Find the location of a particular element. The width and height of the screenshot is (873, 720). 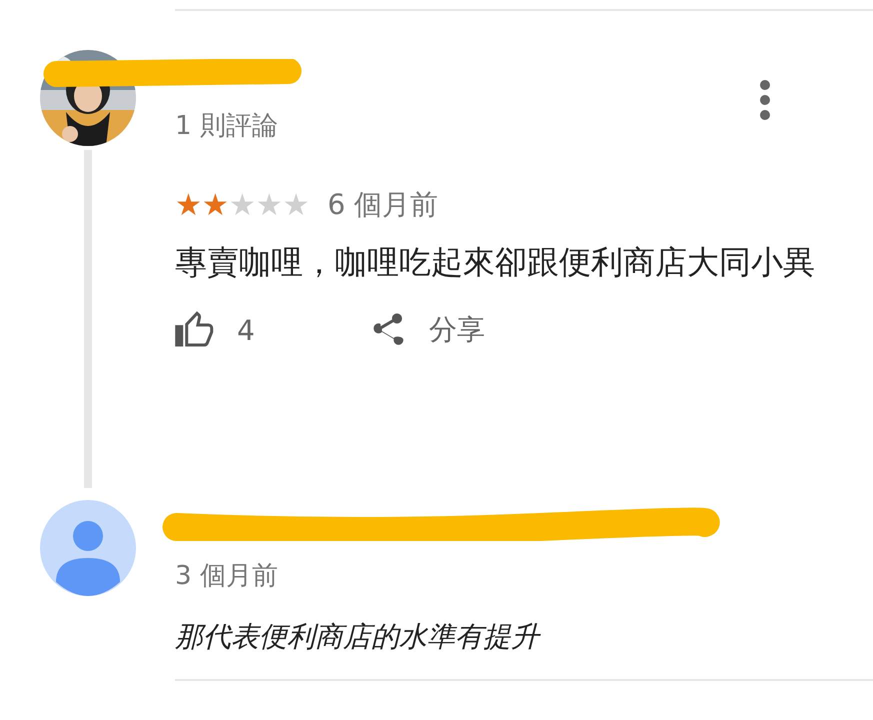

share-button: 分享 is located at coordinates (425, 330).